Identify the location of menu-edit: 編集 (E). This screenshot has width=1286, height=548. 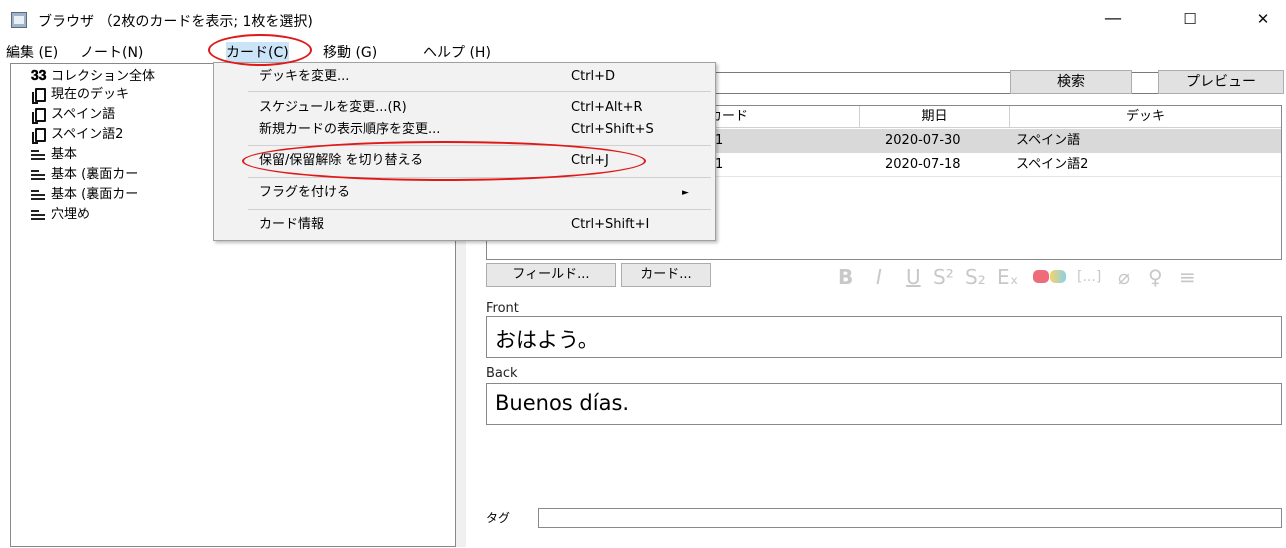
(32, 52).